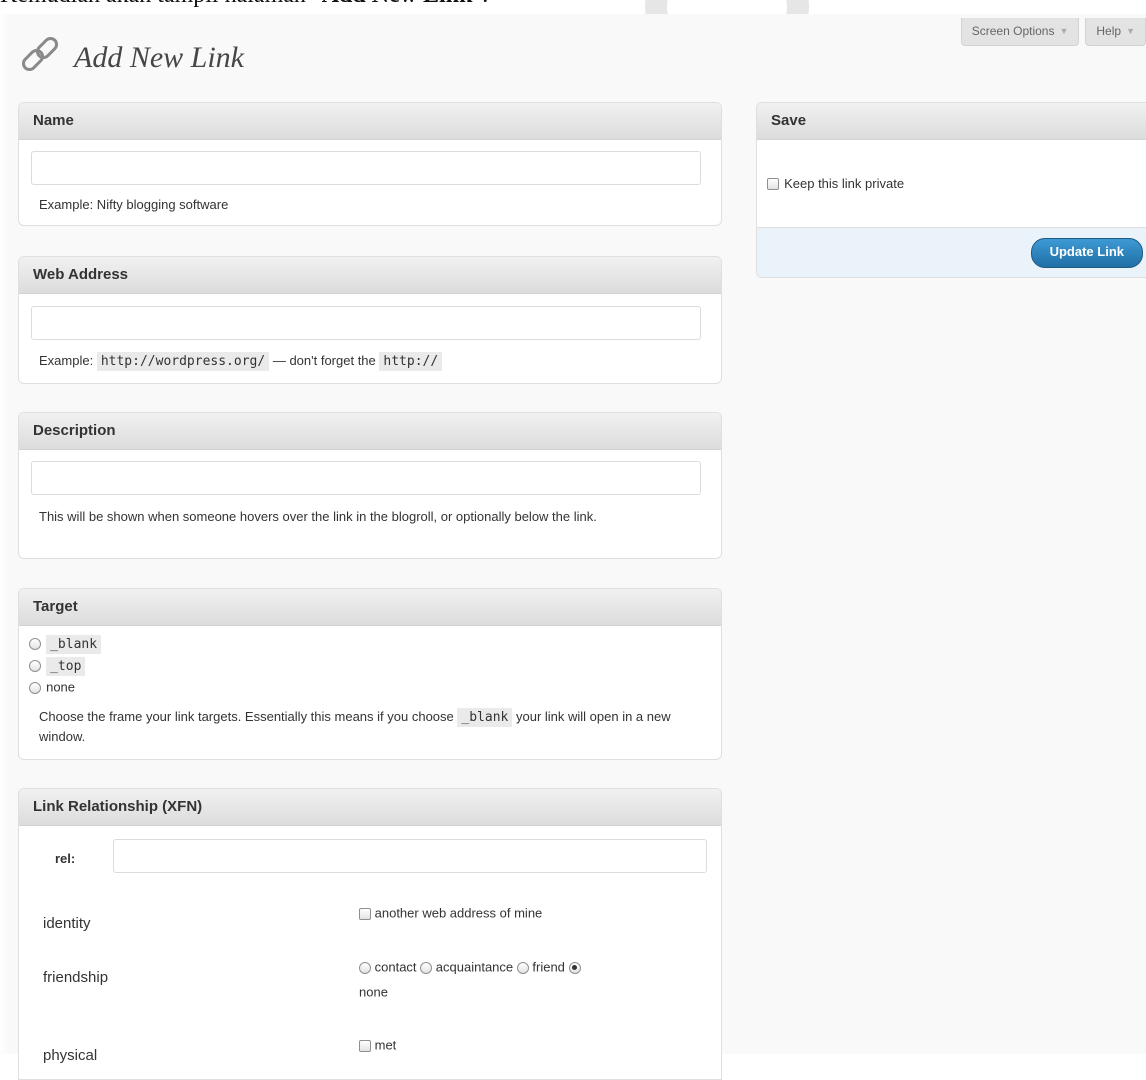 This screenshot has width=1146, height=1080. I want to click on target-box-title: Target, so click(370, 607).